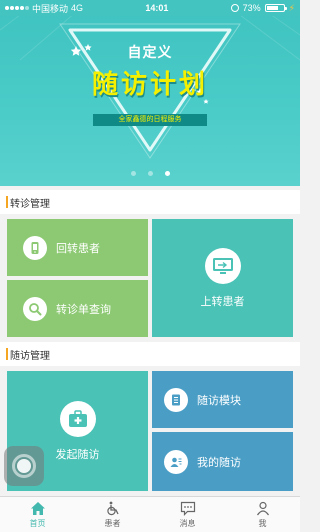 Image resolution: width=320 pixels, height=532 pixels. What do you see at coordinates (275, 8) in the screenshot?
I see `battery-icon` at bounding box center [275, 8].